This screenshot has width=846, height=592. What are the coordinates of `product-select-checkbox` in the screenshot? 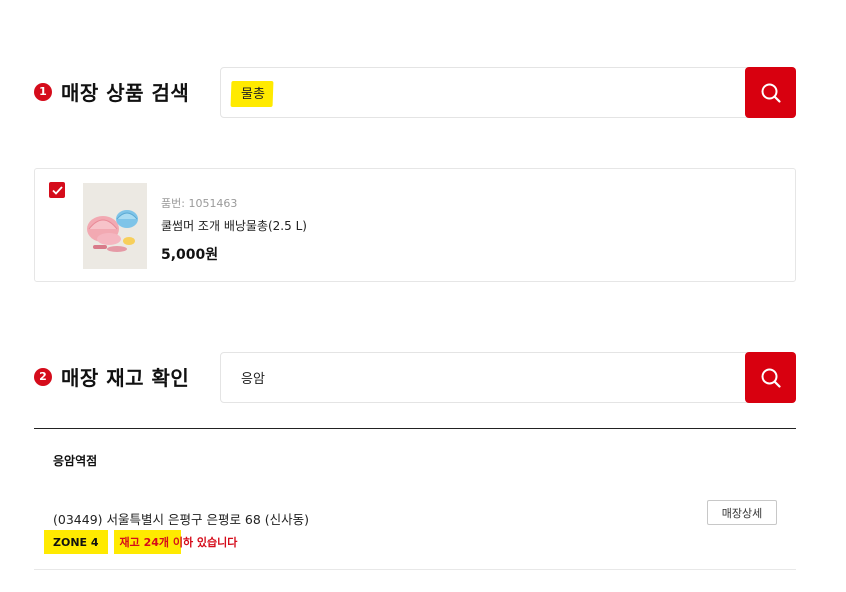 It's located at (57, 190).